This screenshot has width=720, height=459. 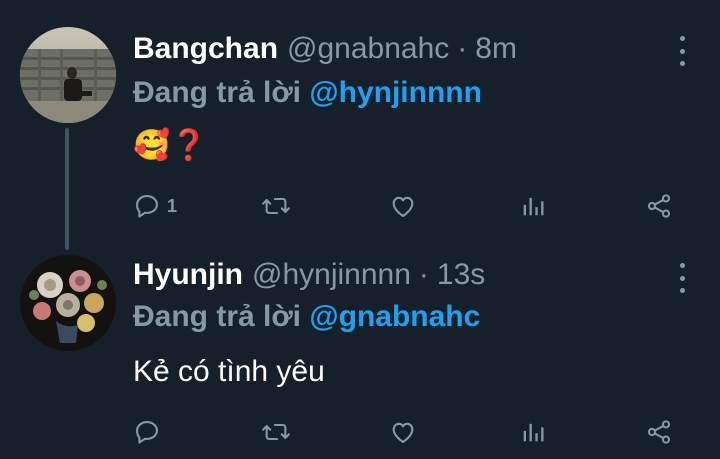 I want to click on user-handle: @hynjinnnn, so click(x=331, y=275).